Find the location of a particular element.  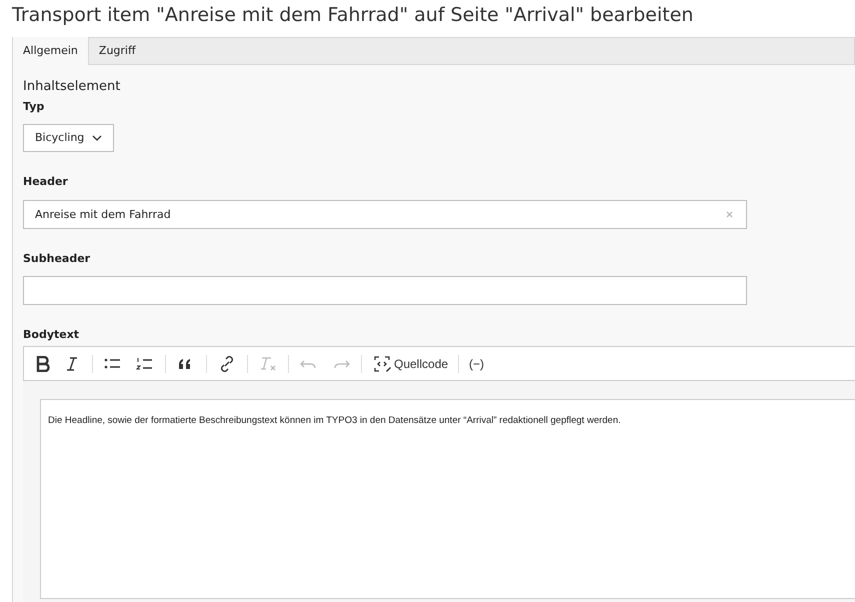

chevron-down-icon is located at coordinates (97, 138).